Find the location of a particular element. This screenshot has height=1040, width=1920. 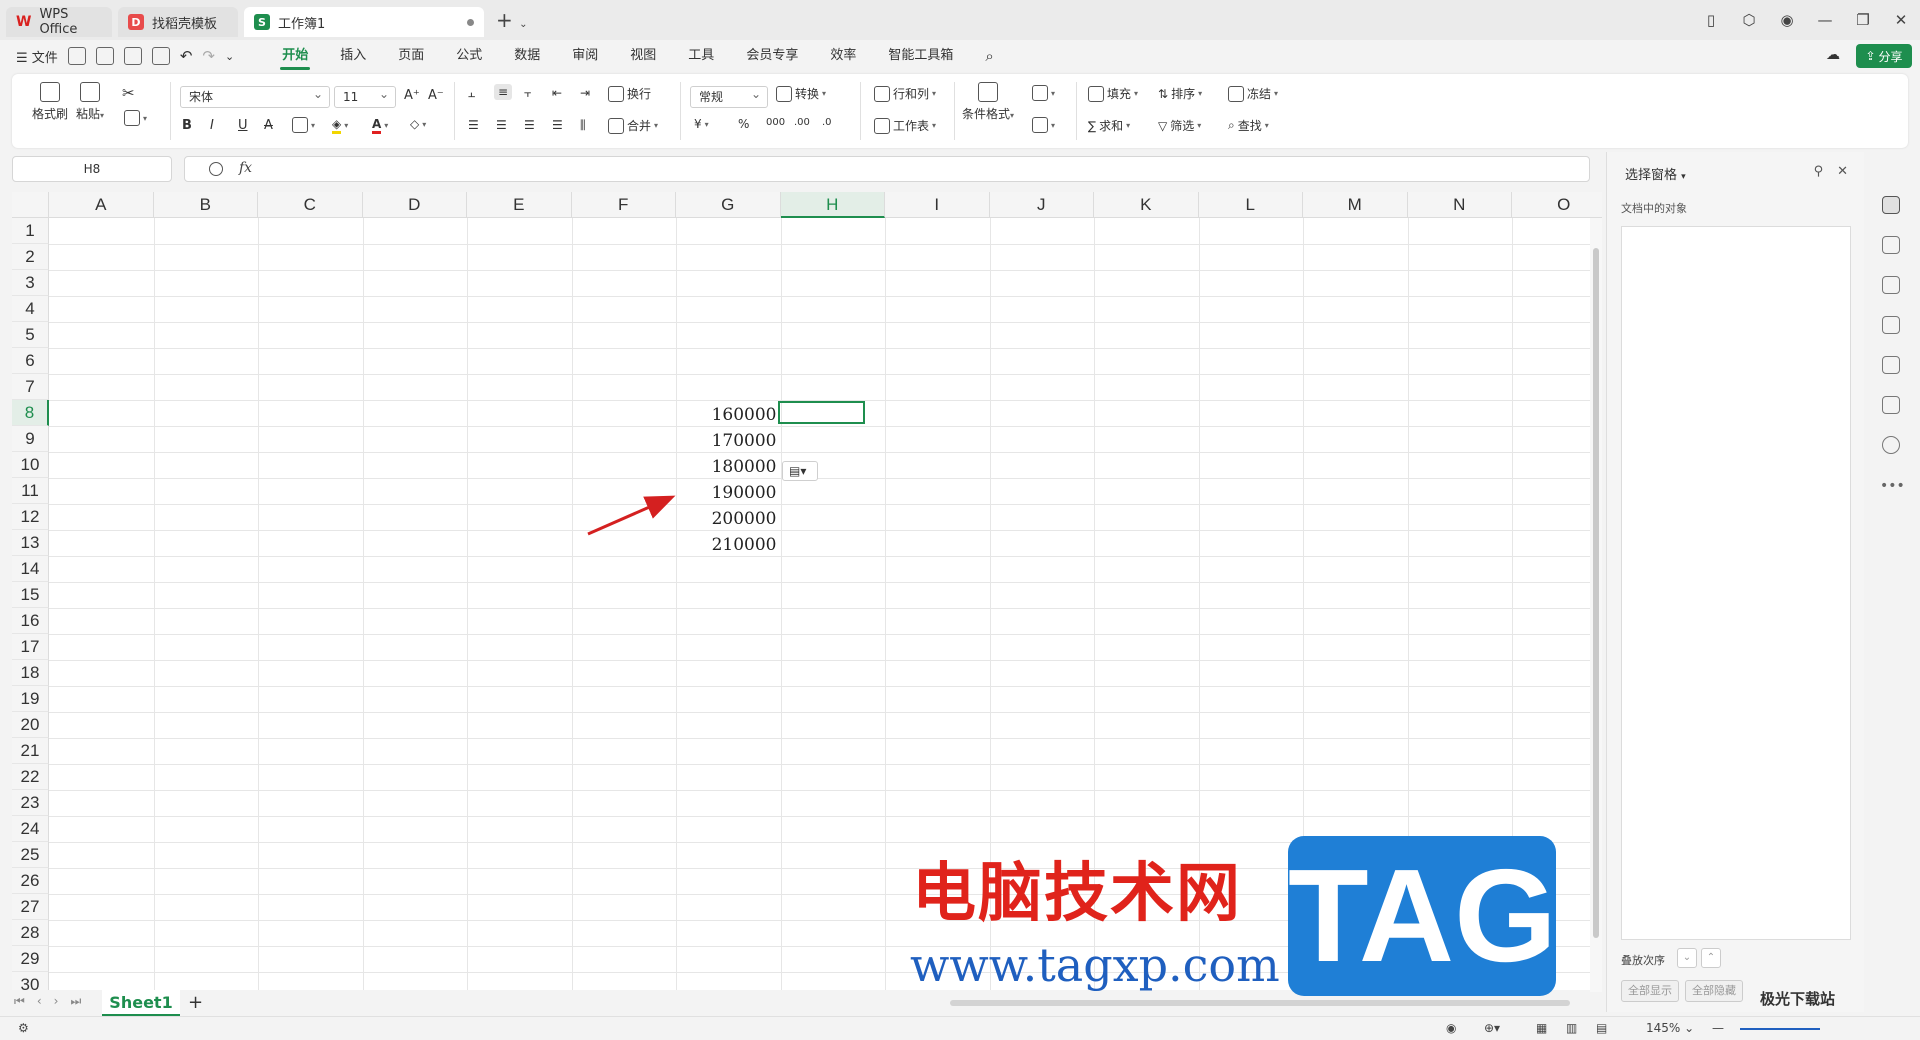

tab-tools: 工具 is located at coordinates (701, 56).